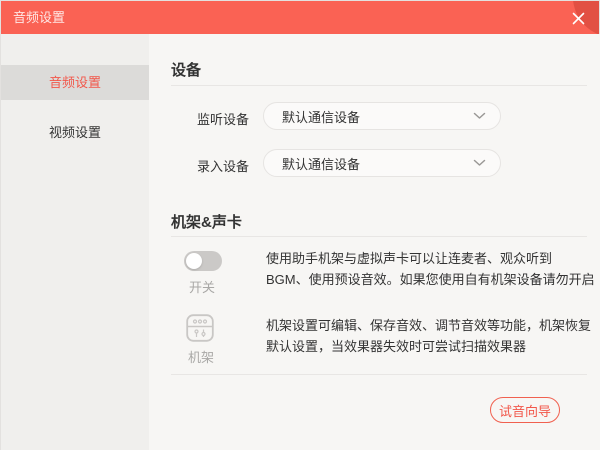 The width and height of the screenshot is (600, 450). I want to click on rack-label: 机架, so click(201, 357).